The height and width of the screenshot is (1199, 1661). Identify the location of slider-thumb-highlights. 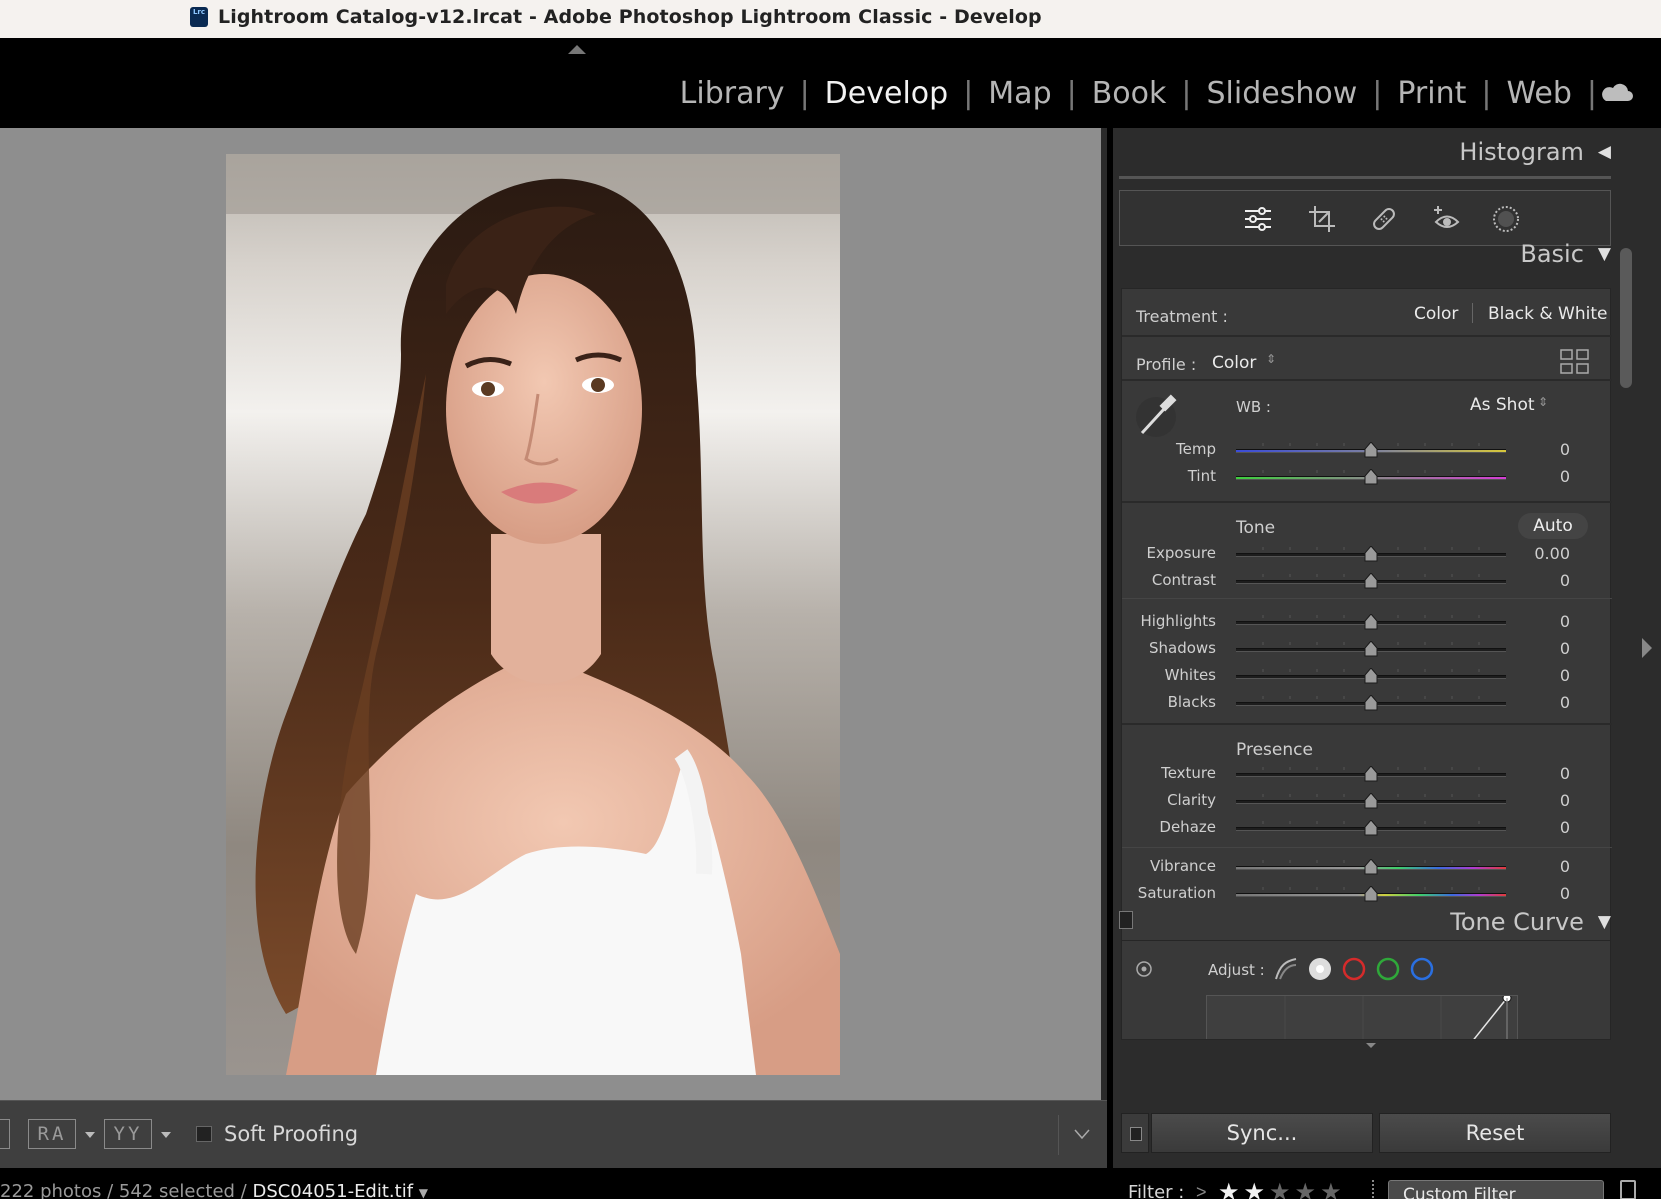
(1371, 622).